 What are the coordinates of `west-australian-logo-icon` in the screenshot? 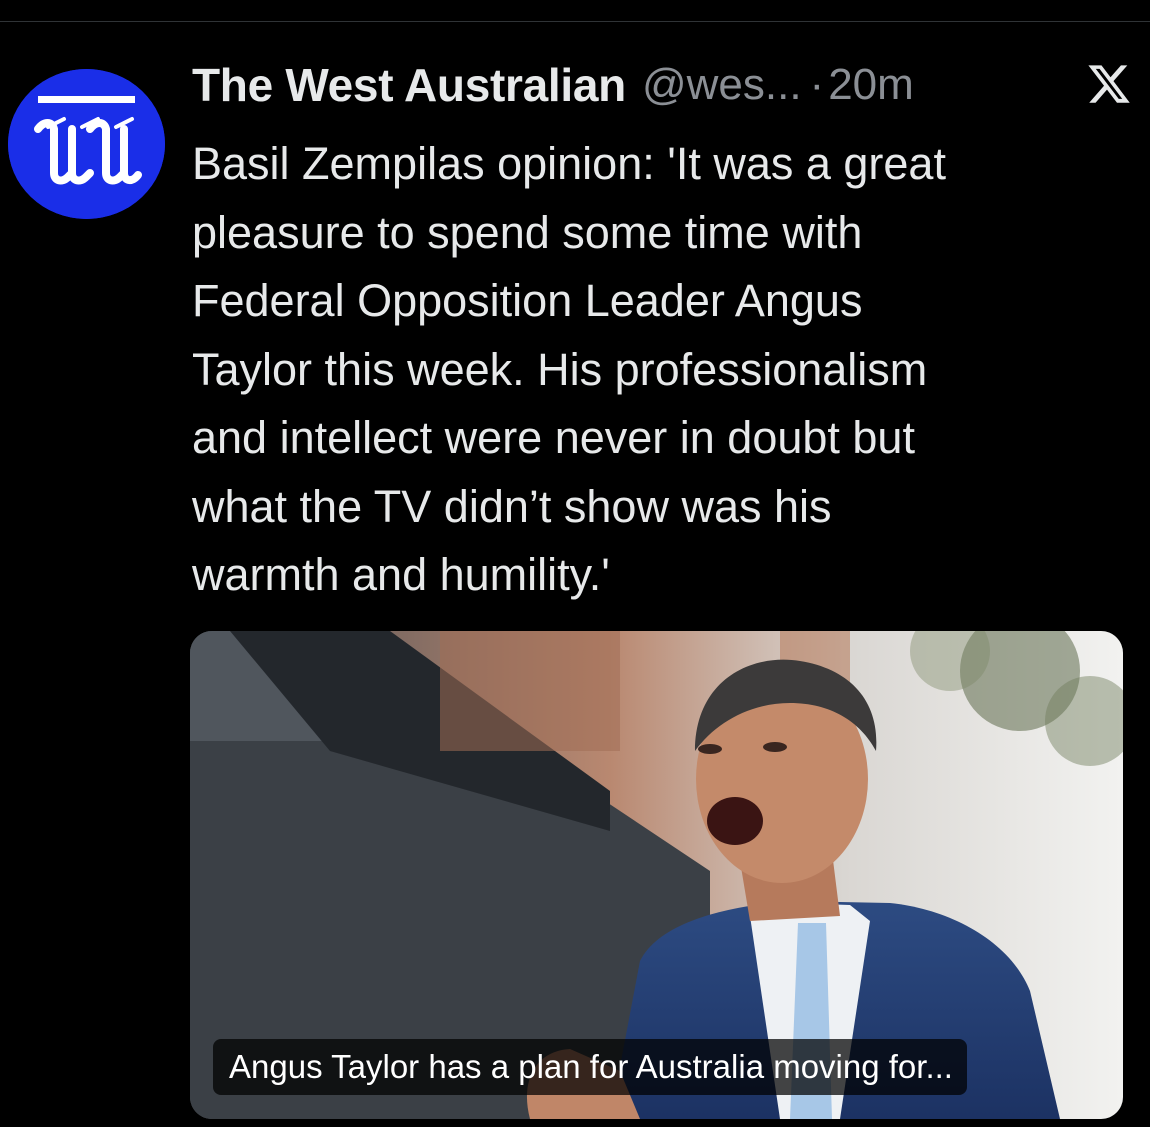 It's located at (86, 144).